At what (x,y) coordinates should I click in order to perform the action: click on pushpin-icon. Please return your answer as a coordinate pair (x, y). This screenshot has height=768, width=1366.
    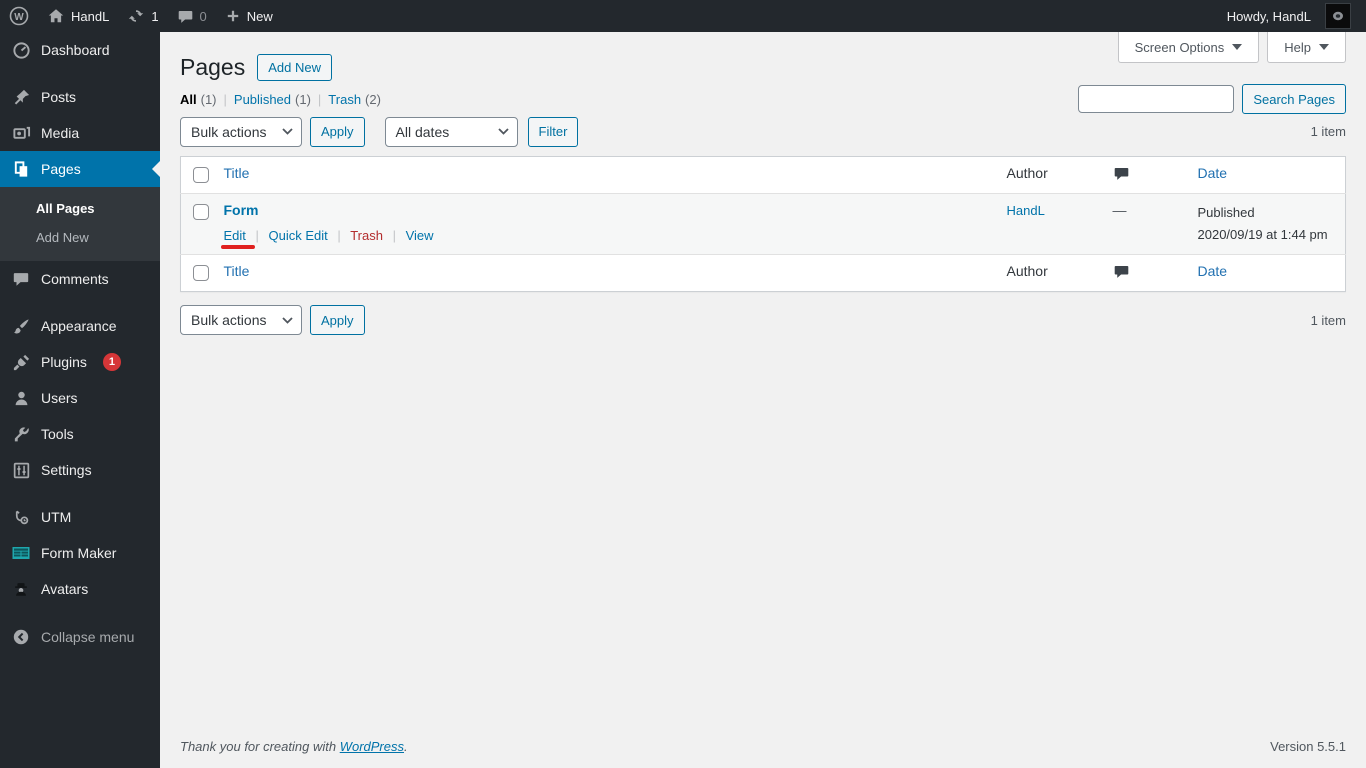
    Looking at the image, I should click on (21, 97).